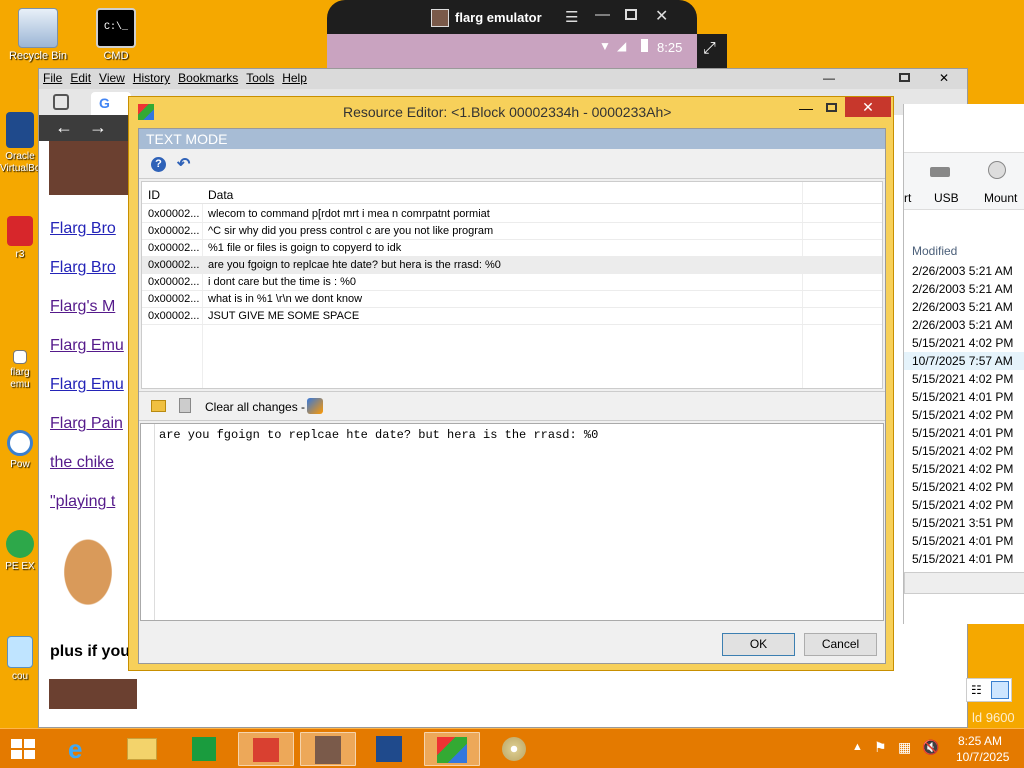 The height and width of the screenshot is (768, 1024). I want to click on apply-icon, so click(315, 406).